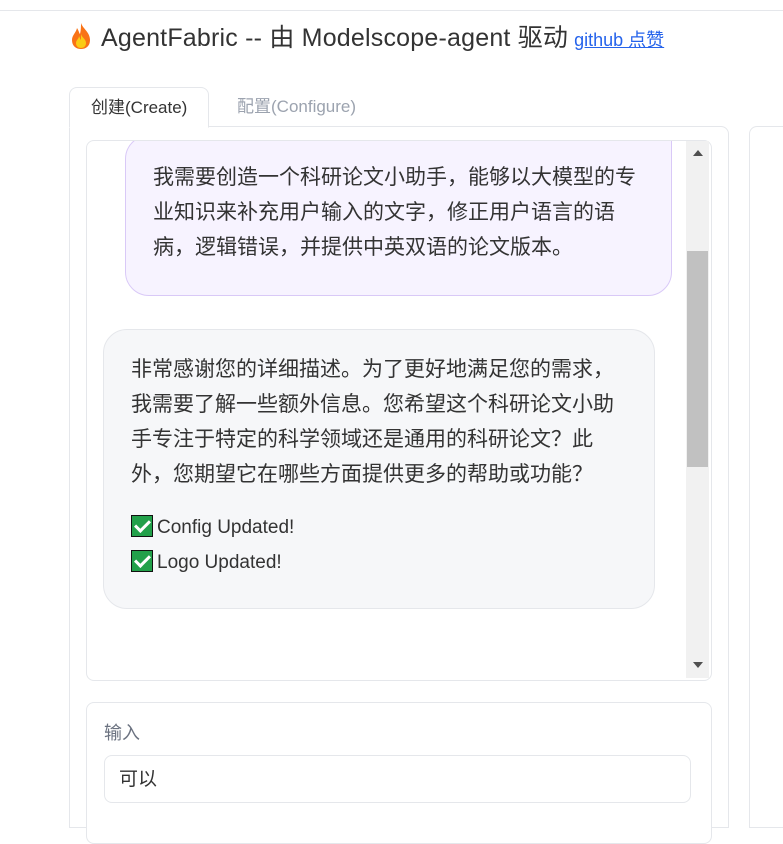  Describe the element at coordinates (391, 5) in the screenshot. I see `top-border` at that location.